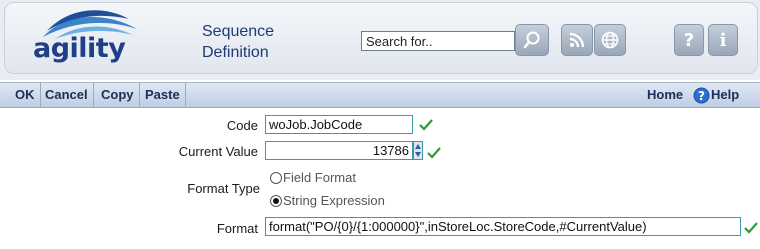  I want to click on info-button: i, so click(723, 40).